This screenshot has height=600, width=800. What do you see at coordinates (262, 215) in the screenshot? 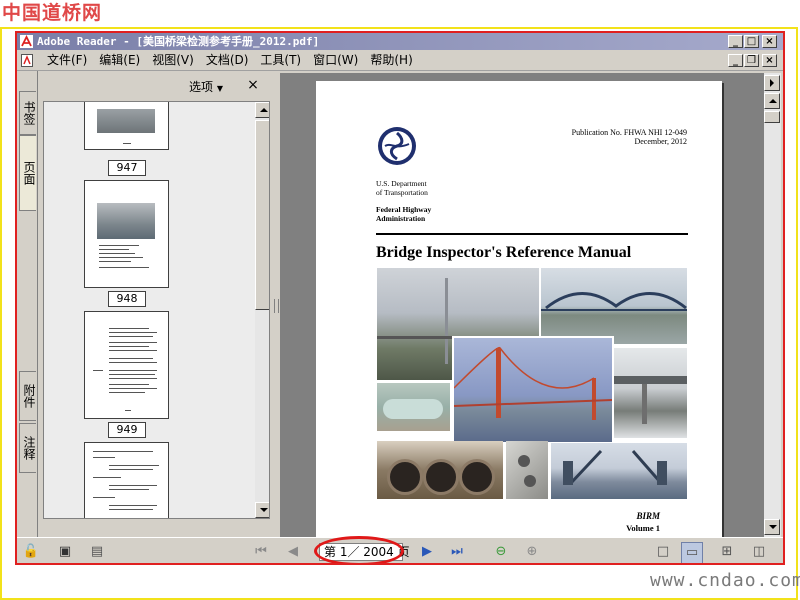
I see `scroll-thumb` at bounding box center [262, 215].